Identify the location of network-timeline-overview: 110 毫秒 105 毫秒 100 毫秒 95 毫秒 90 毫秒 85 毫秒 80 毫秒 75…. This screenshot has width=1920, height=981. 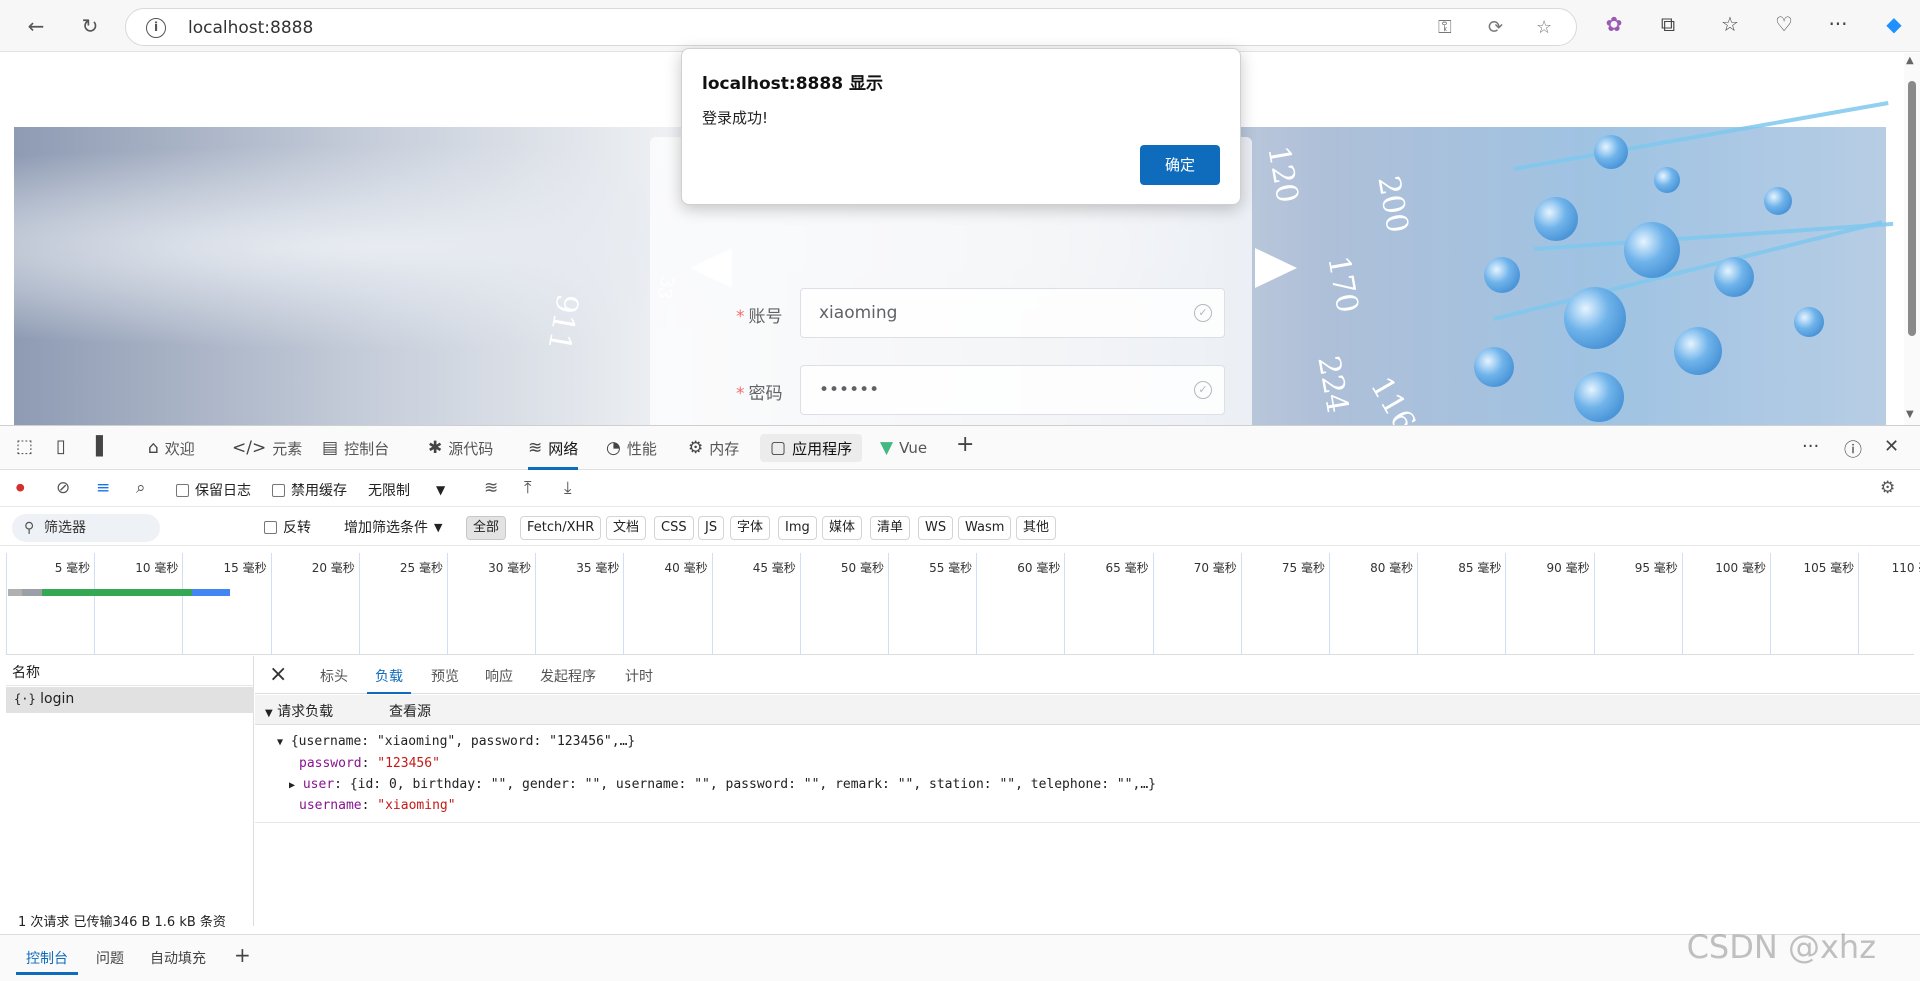
(963, 604).